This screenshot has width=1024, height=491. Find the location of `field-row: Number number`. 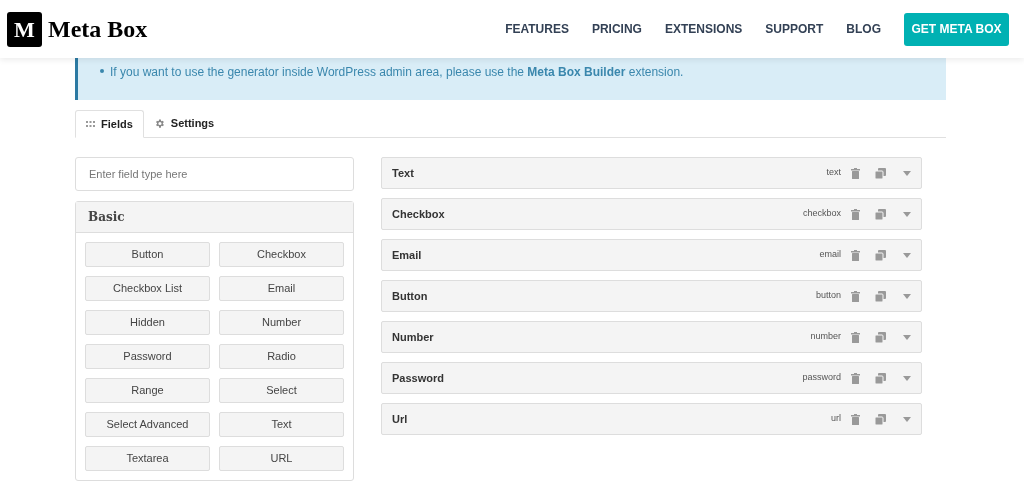

field-row: Number number is located at coordinates (651, 337).